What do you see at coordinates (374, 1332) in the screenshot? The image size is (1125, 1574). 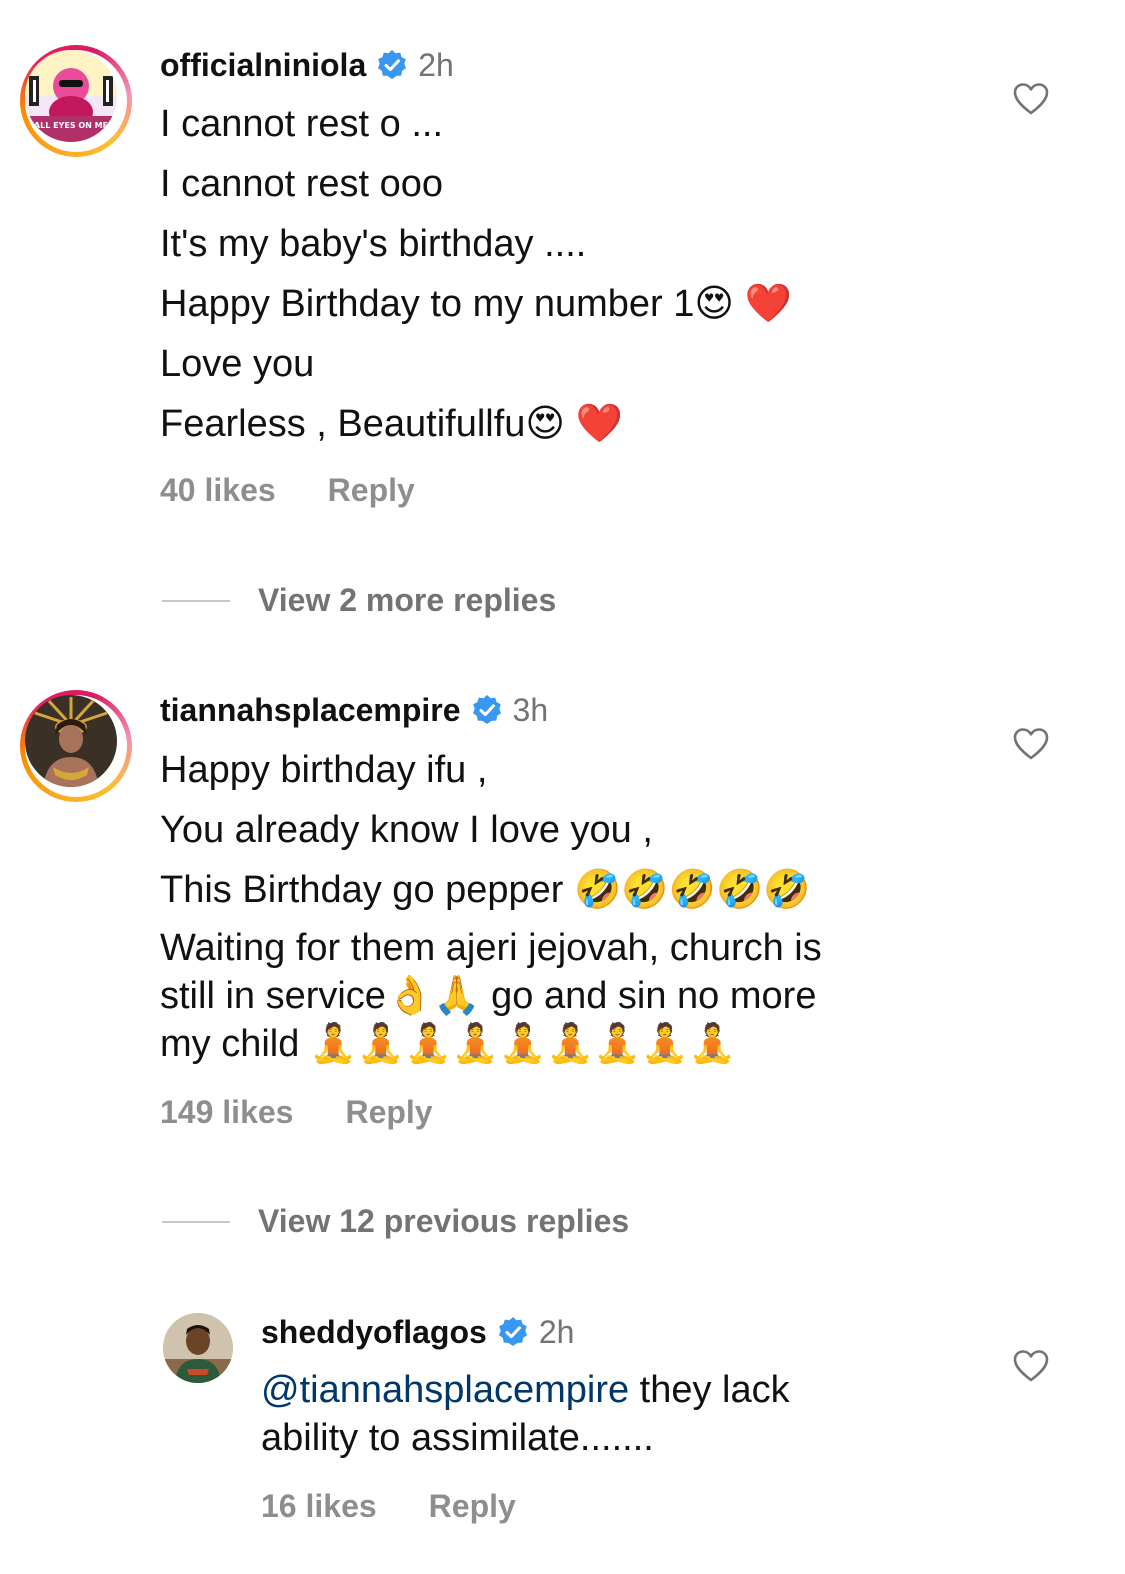 I see `username: sheddyoflagos` at bounding box center [374, 1332].